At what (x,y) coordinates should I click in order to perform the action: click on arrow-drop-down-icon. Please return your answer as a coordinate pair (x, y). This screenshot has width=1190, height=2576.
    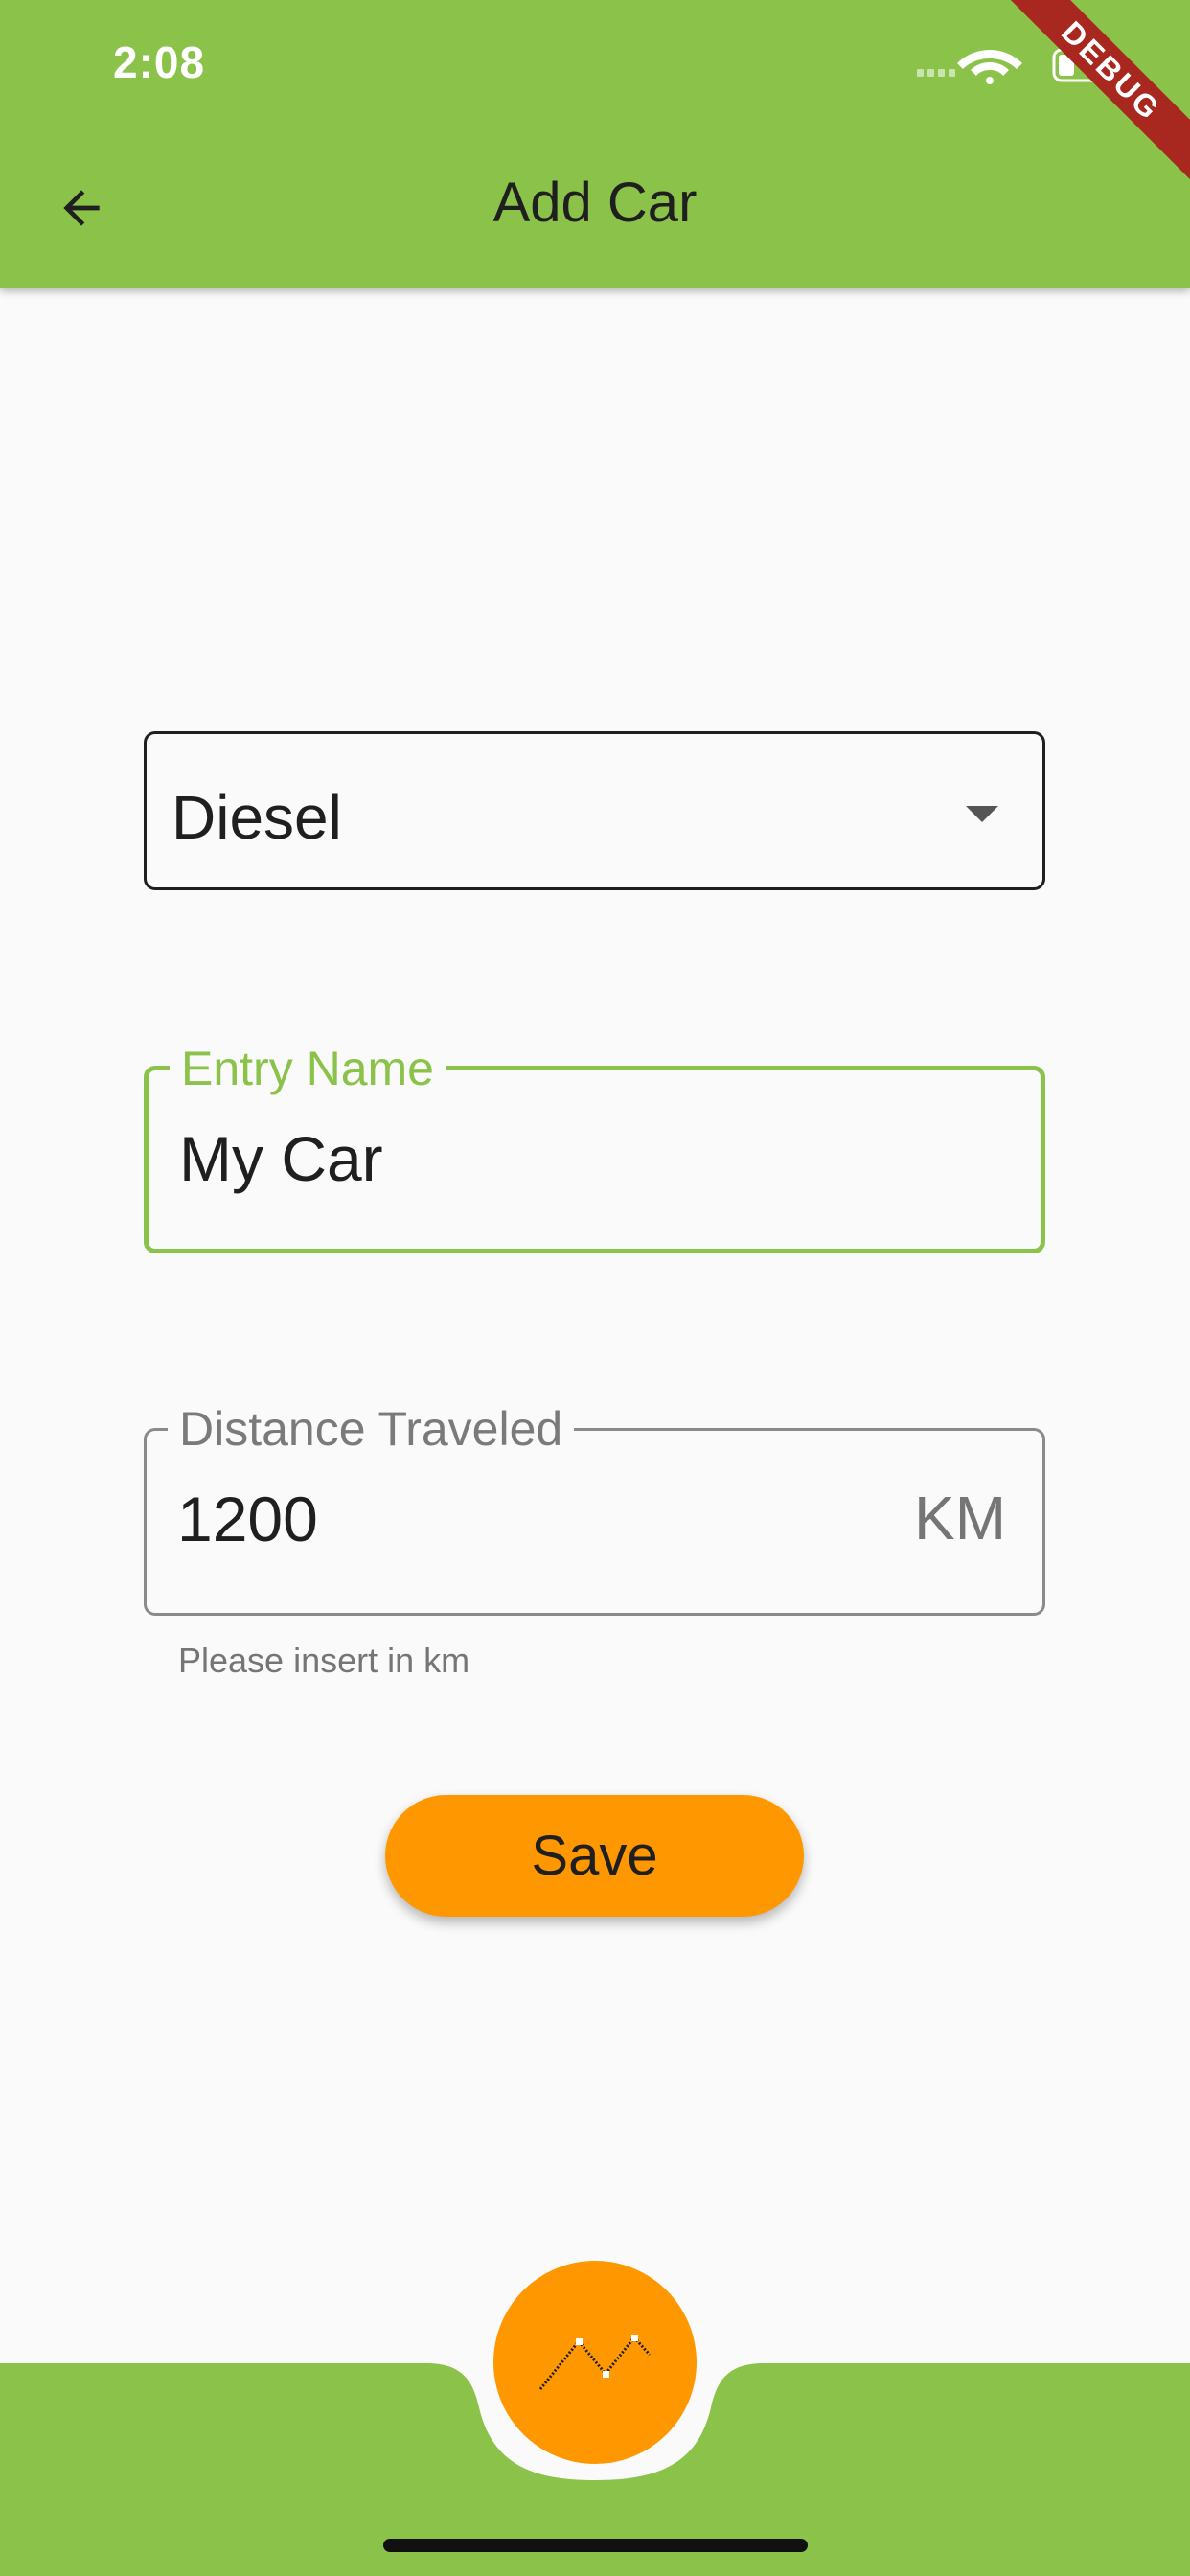
    Looking at the image, I should click on (982, 814).